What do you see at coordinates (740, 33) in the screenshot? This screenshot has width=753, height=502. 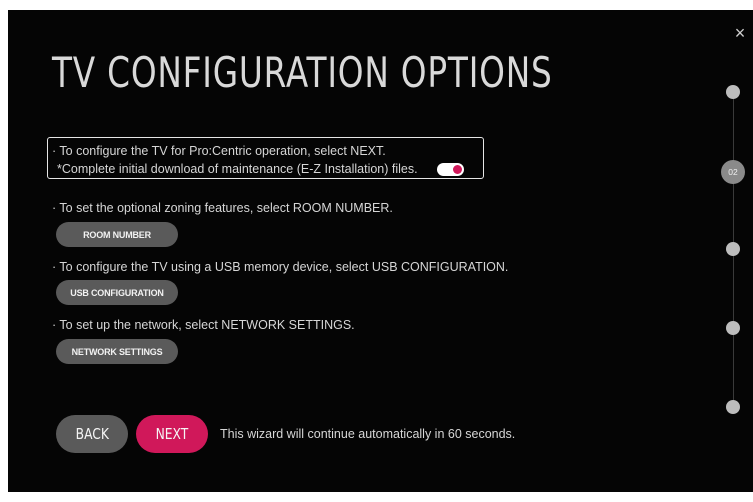 I see `close-icon: ×` at bounding box center [740, 33].